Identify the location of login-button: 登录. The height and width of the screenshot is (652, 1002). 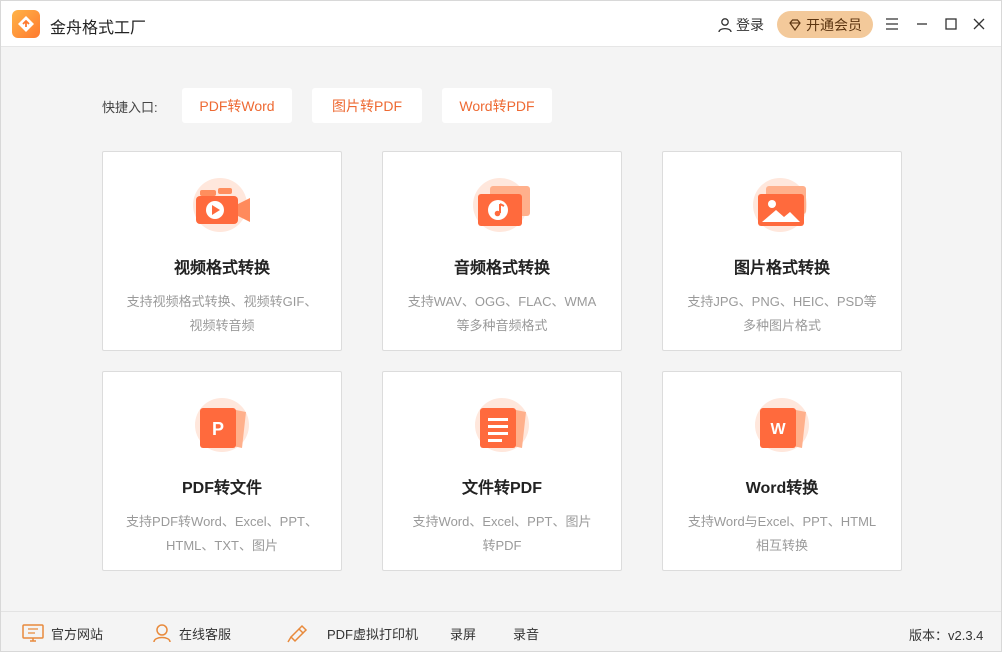
(740, 25).